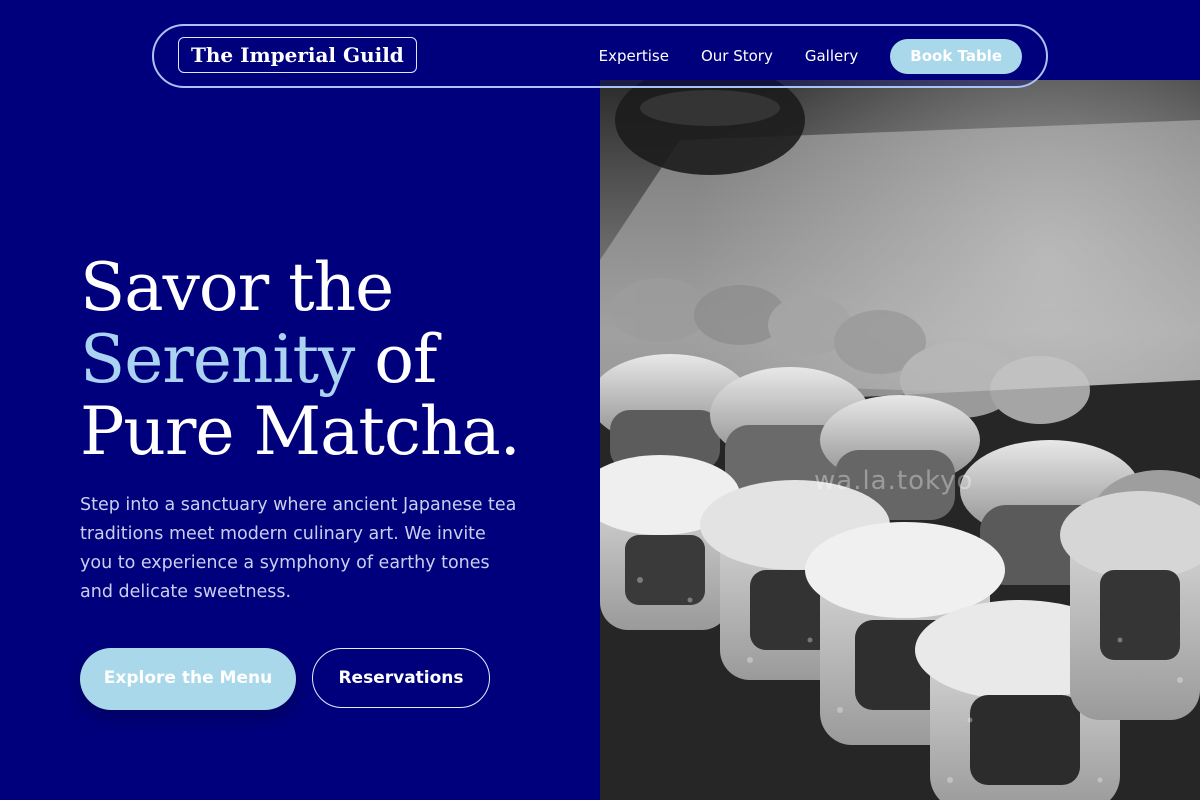 This screenshot has height=800, width=1200. I want to click on hero-title-line-3: Pure Matcha., so click(300, 431).